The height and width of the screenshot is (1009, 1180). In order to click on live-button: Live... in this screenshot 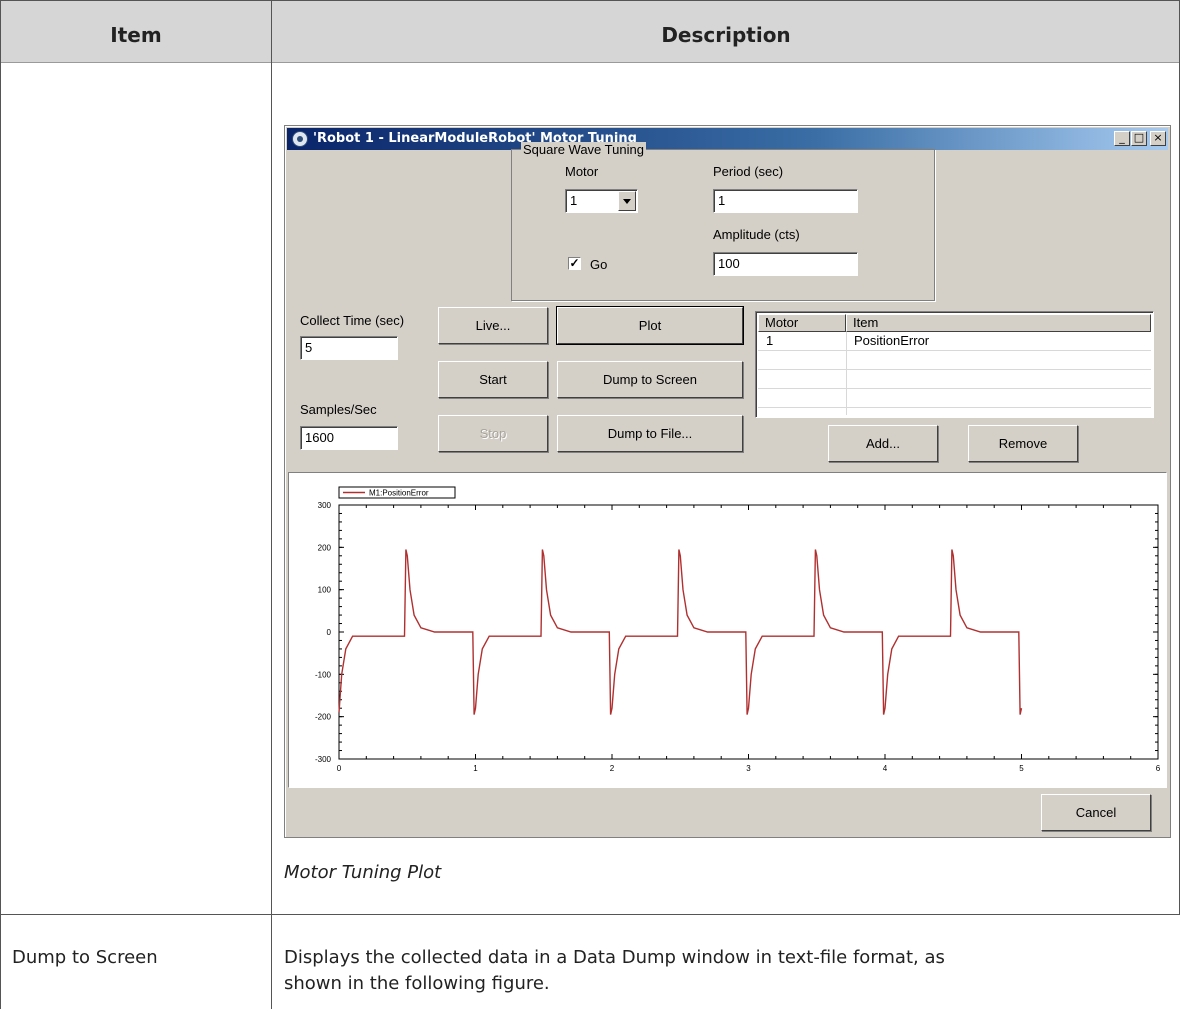, I will do `click(493, 325)`.